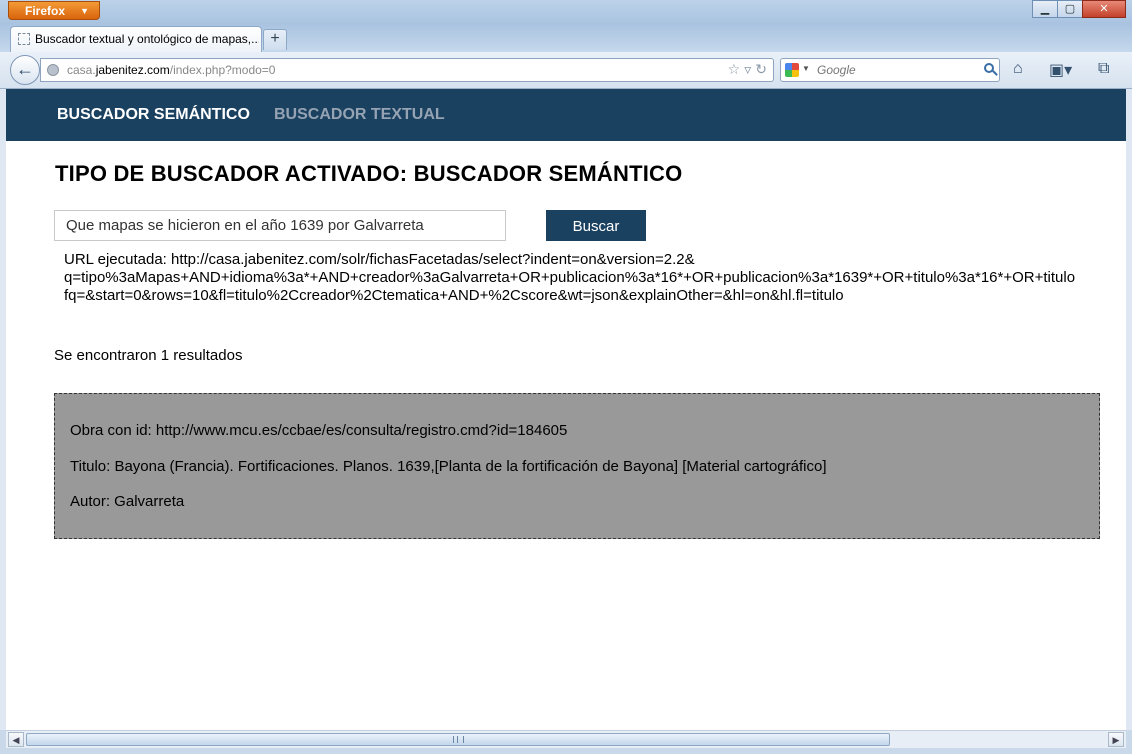 This screenshot has height=754, width=1132. I want to click on horizontal-scrollbar: ◀ ▶, so click(566, 739).